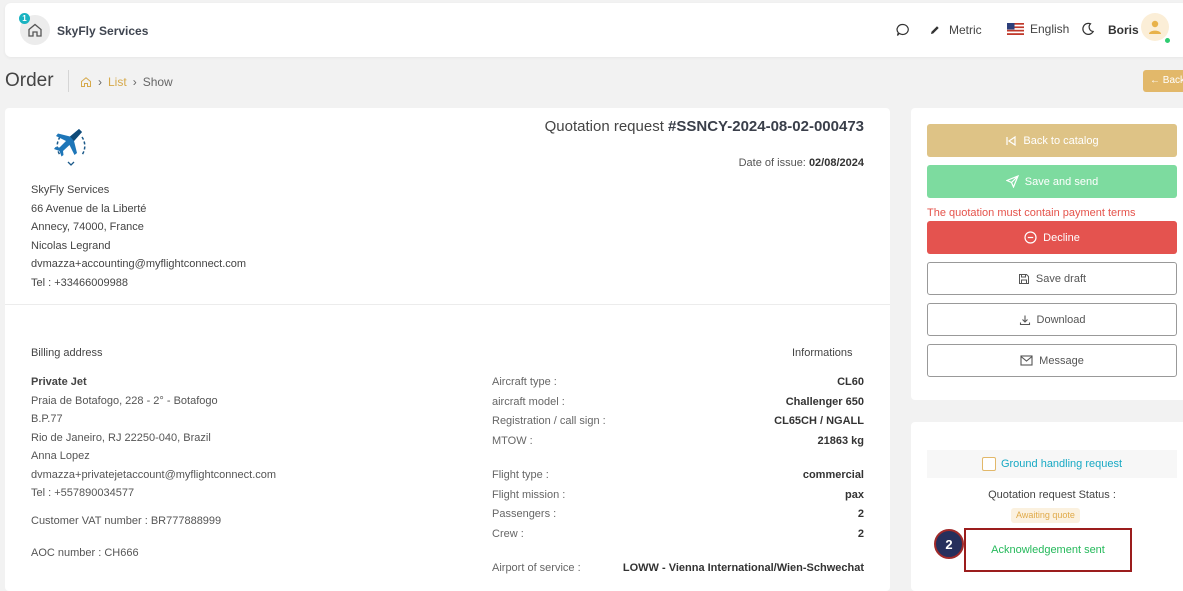 Image resolution: width=1183 pixels, height=591 pixels. I want to click on billing-name: Private Jet, so click(59, 382).